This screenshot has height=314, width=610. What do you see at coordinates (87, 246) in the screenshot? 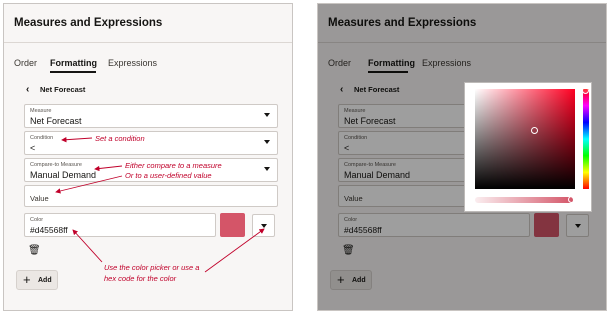
I see `arrow-hex` at bounding box center [87, 246].